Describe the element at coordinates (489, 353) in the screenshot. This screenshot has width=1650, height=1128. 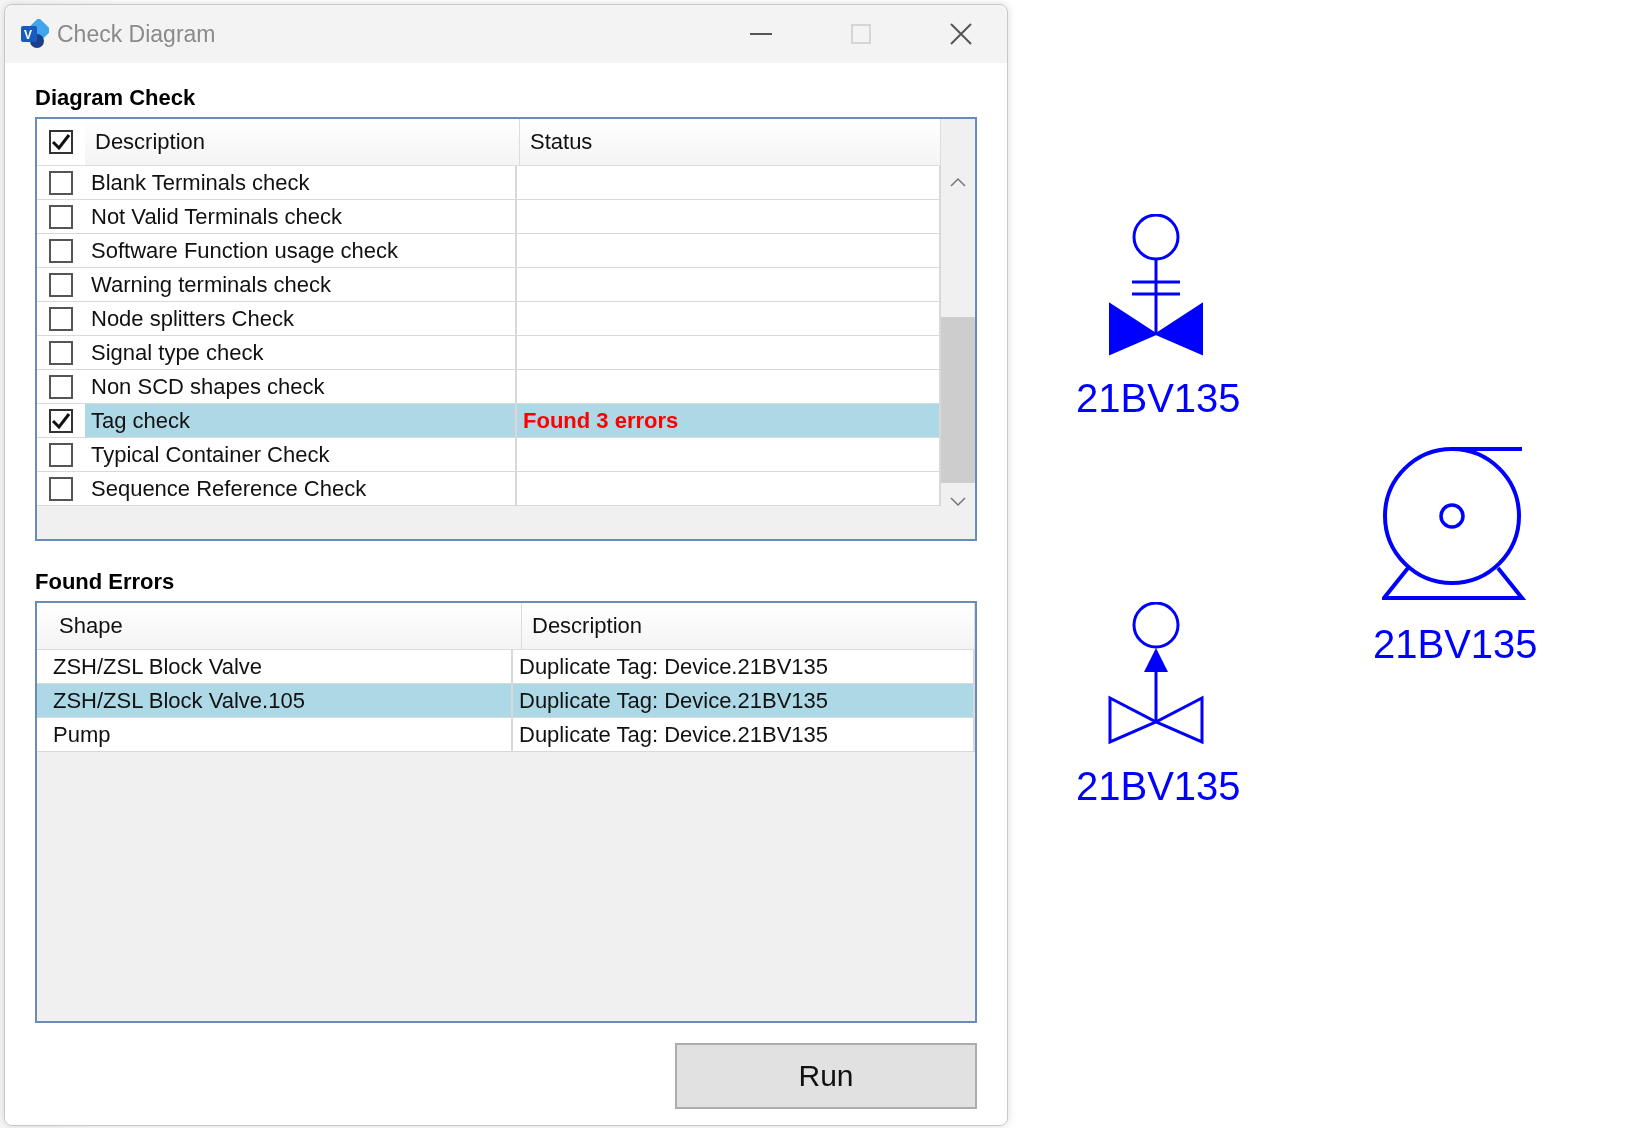
I see `check-row: Signal type check` at that location.